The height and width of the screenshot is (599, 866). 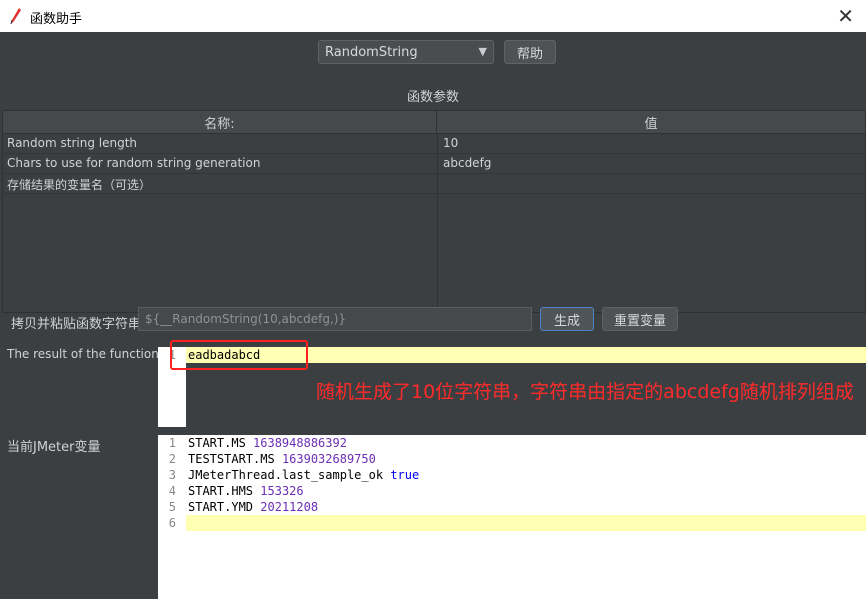 What do you see at coordinates (220, 122) in the screenshot?
I see `col-name-header: 名称:` at bounding box center [220, 122].